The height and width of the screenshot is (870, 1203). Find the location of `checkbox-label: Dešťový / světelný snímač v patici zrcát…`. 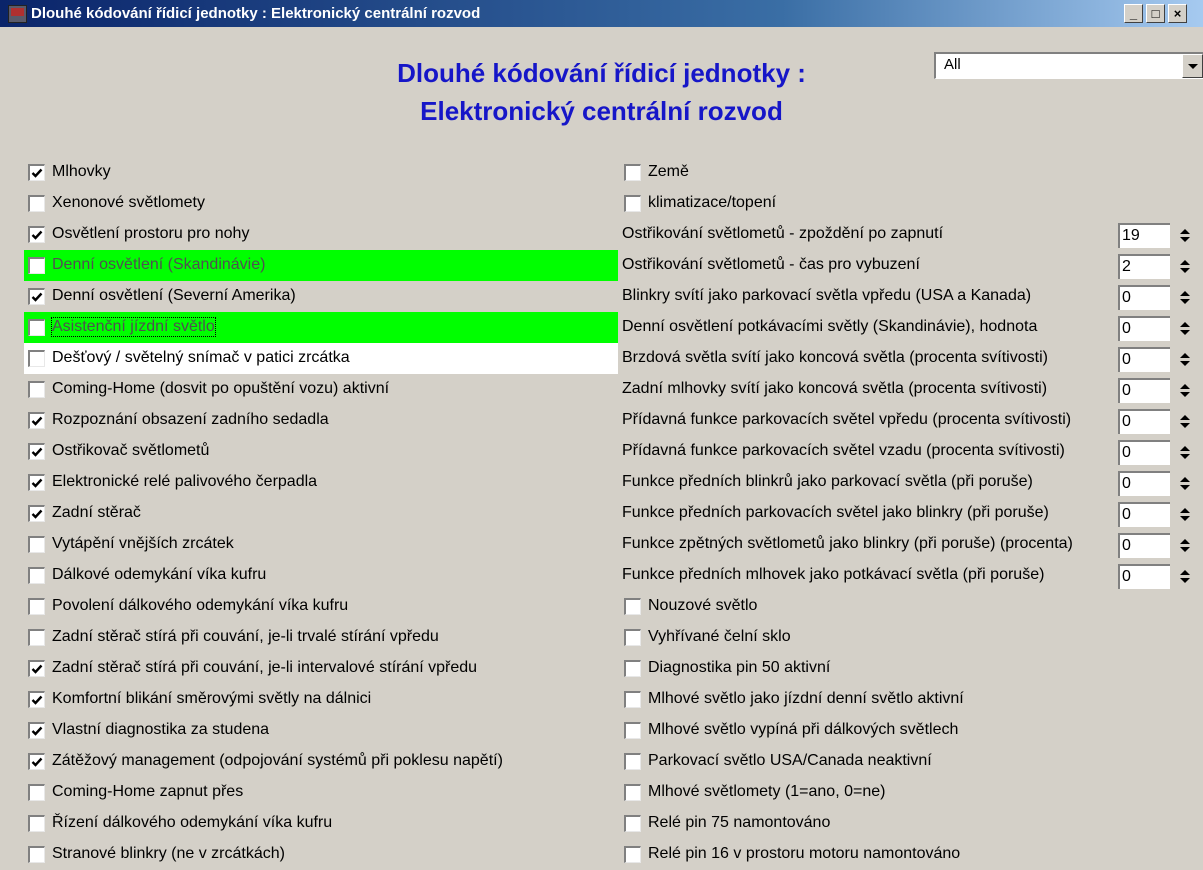

checkbox-label: Dešťový / světelný snímač v patici zrcát… is located at coordinates (201, 357).